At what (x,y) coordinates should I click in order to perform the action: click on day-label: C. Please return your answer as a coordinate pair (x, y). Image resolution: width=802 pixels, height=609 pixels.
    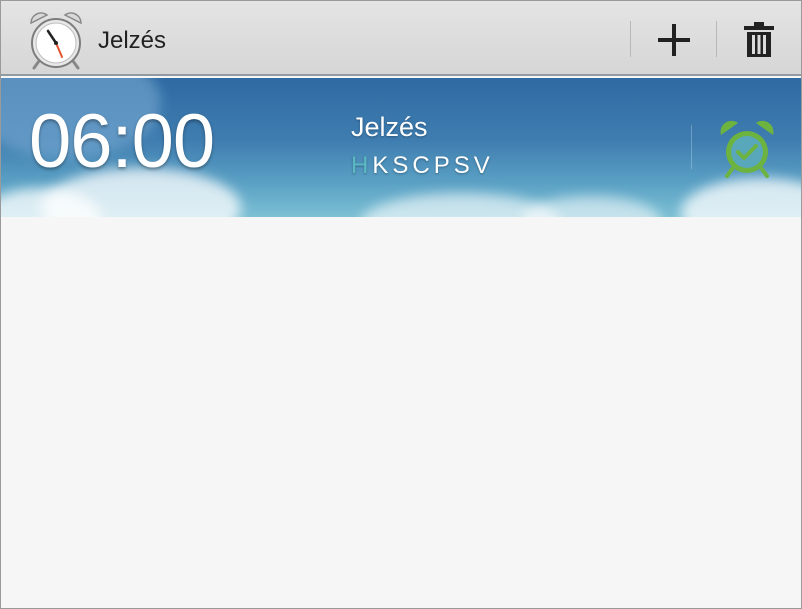
    Looking at the image, I should click on (423, 165).